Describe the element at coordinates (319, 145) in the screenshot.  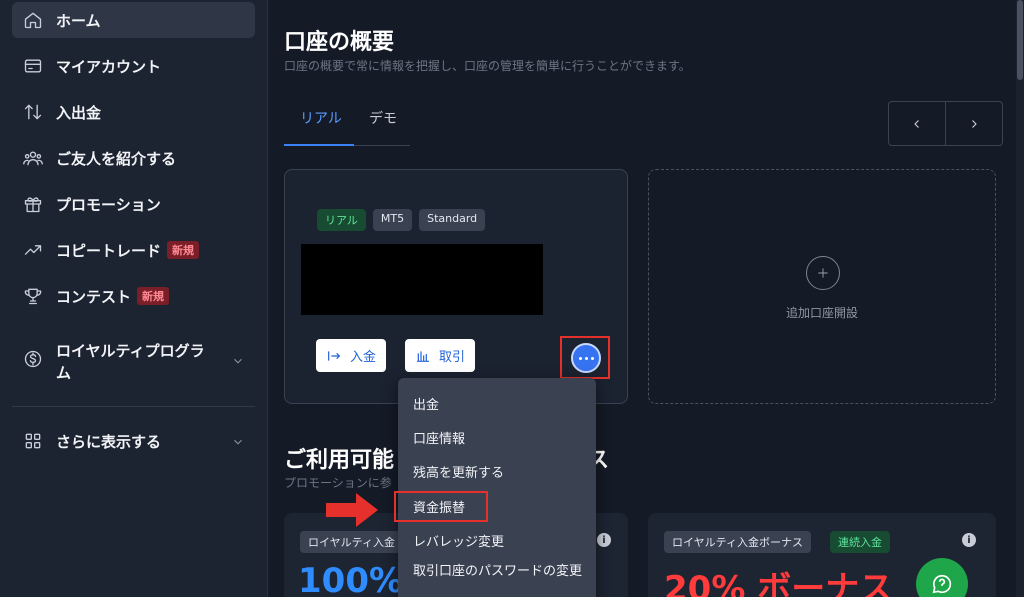
I see `active-tab-indicator` at that location.